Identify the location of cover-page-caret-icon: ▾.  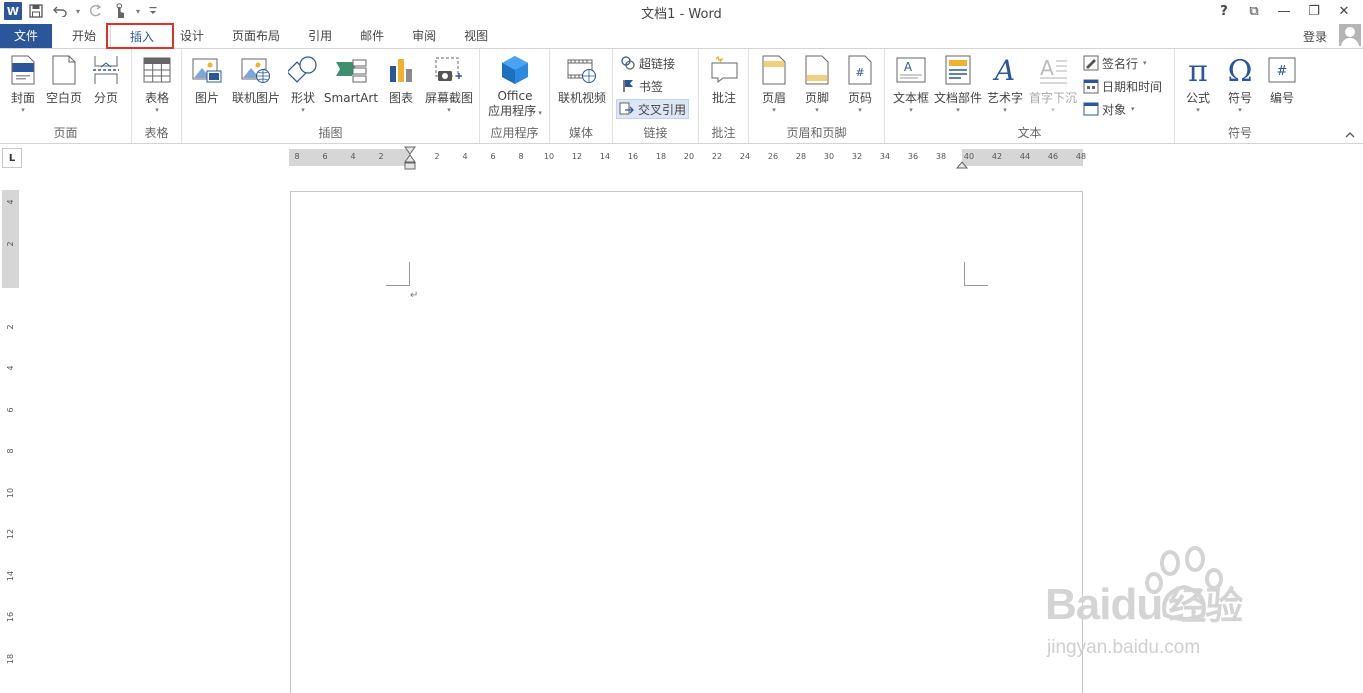
(23, 110).